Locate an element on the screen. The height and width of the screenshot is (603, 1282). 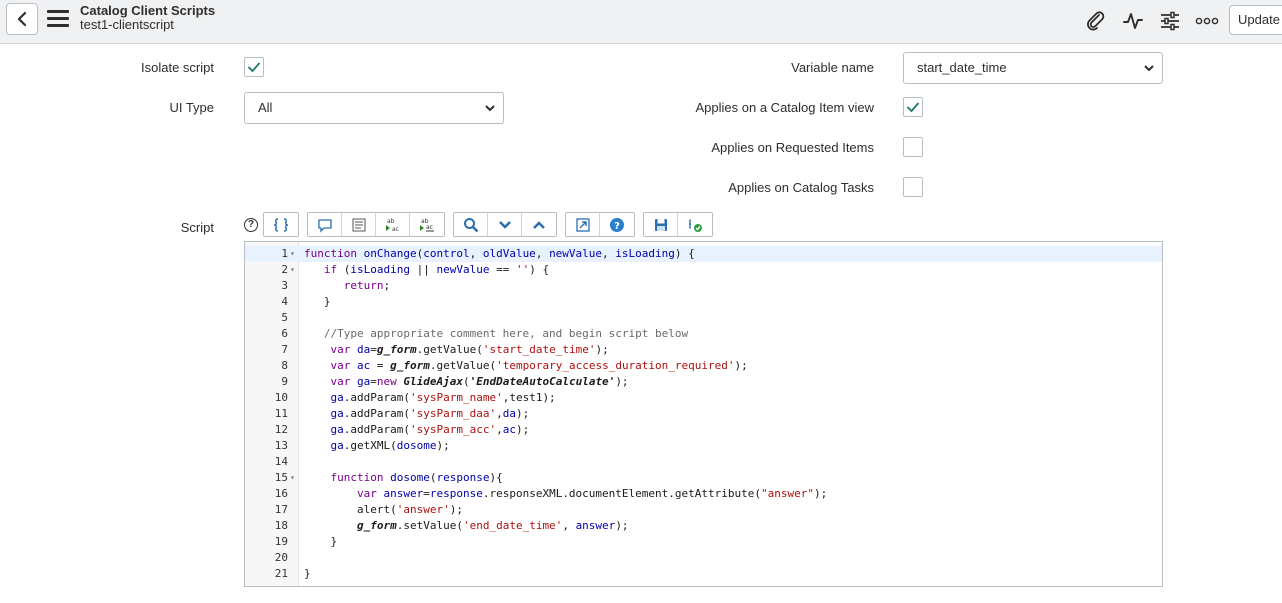
previous-icon is located at coordinates (539, 224).